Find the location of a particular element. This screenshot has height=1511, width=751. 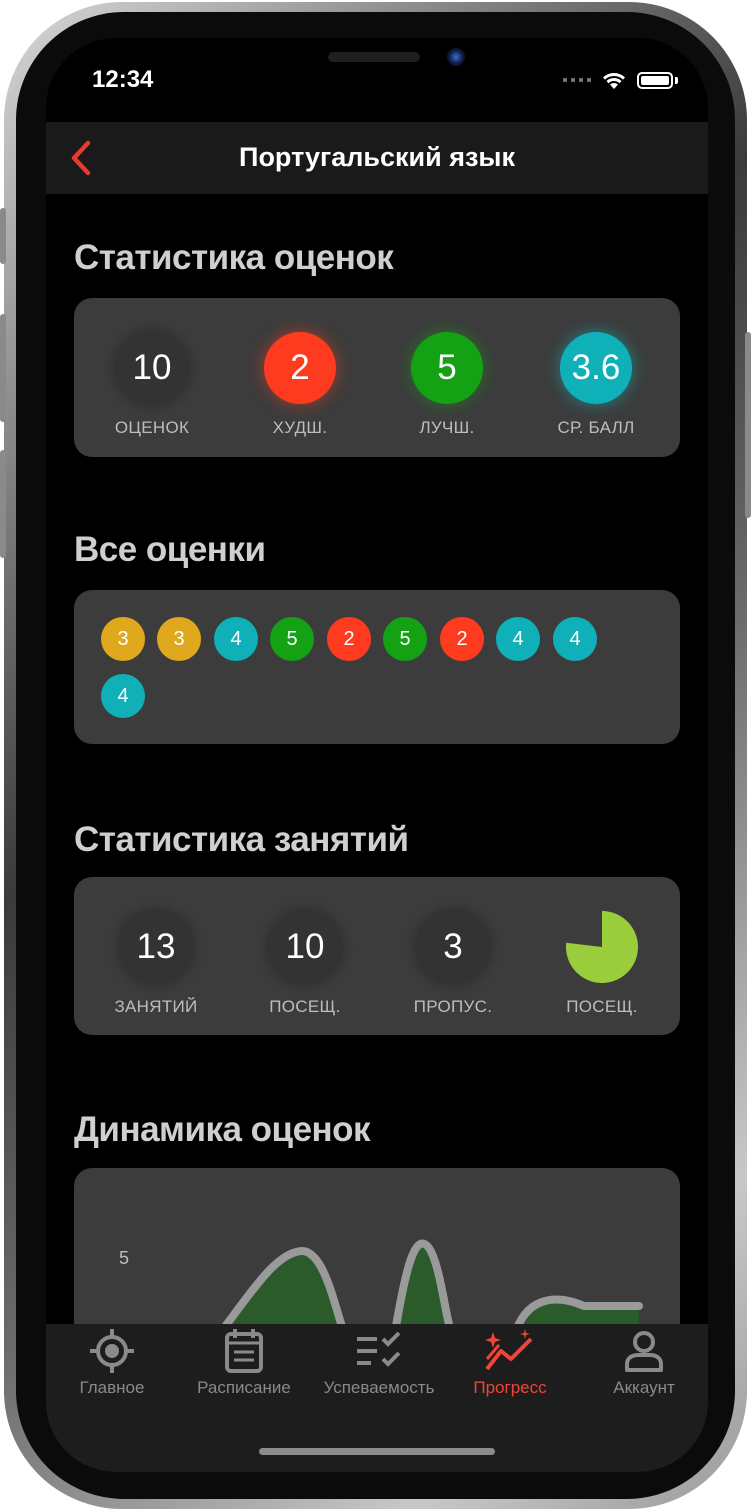

mute-switch is located at coordinates (3, 236).